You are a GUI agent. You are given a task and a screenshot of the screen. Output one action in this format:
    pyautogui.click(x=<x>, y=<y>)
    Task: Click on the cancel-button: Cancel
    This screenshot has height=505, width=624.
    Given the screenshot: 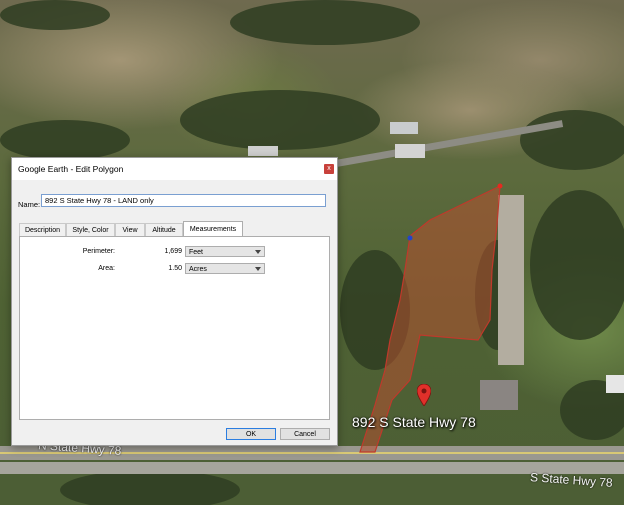 What is the action you would take?
    pyautogui.click(x=305, y=434)
    